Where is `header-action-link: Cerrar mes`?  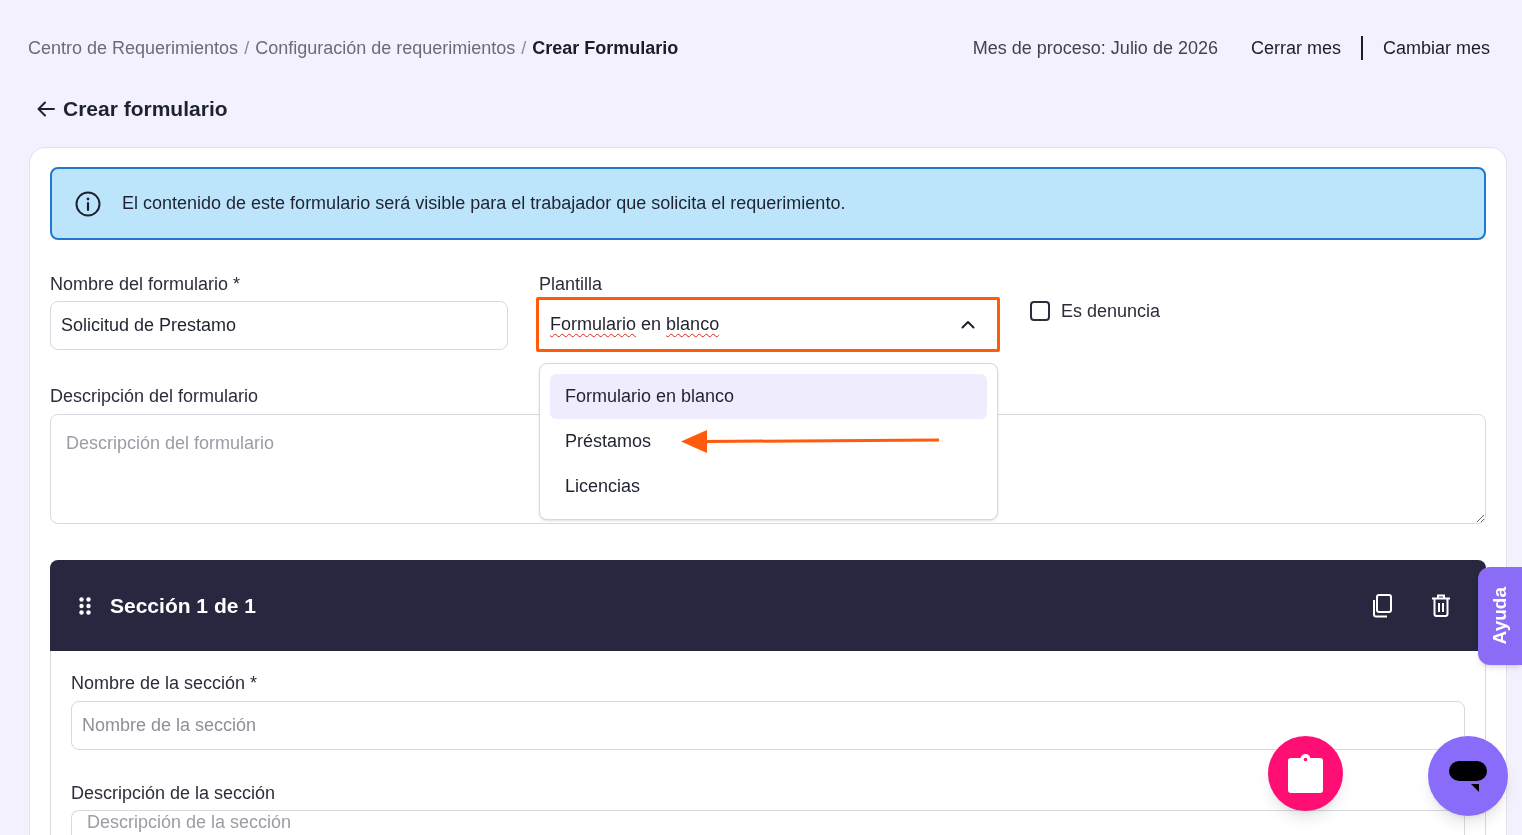 header-action-link: Cerrar mes is located at coordinates (1295, 48).